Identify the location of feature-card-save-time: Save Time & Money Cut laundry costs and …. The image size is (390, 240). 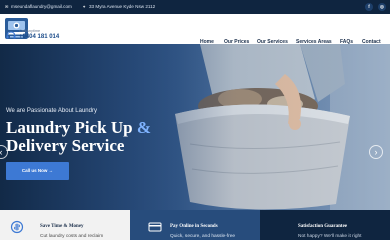
(65, 225).